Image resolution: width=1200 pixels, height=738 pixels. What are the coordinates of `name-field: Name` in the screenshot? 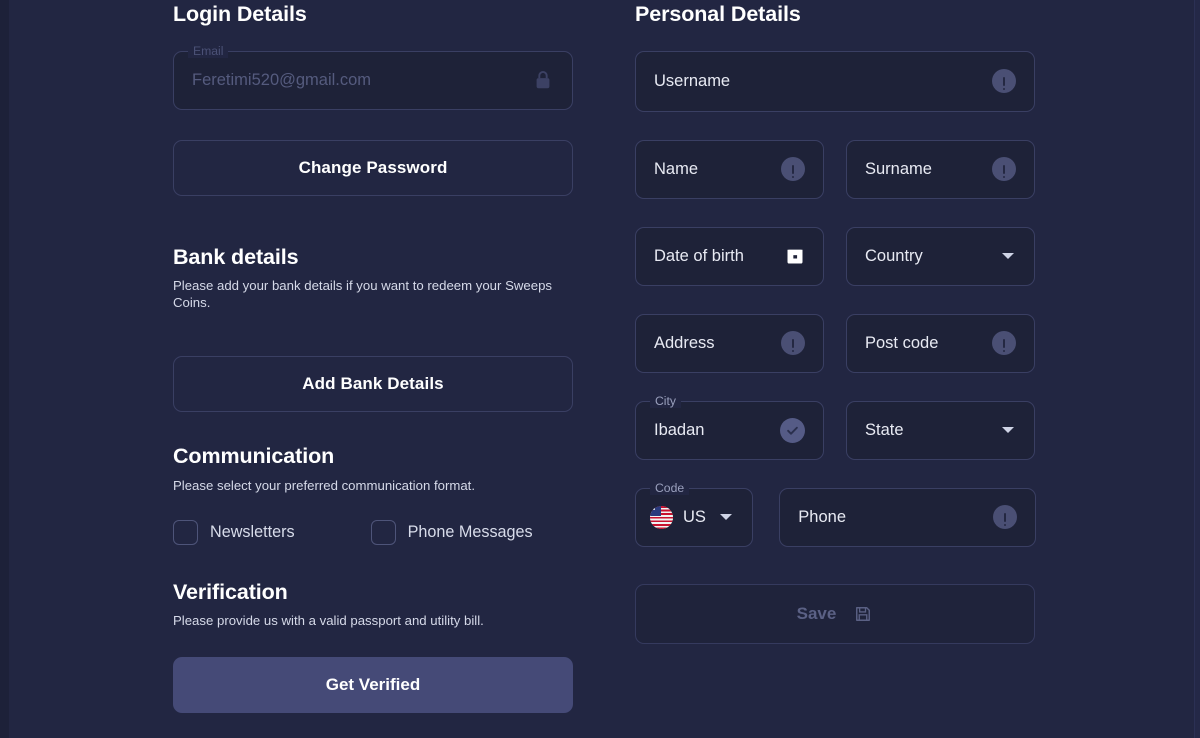 It's located at (729, 169).